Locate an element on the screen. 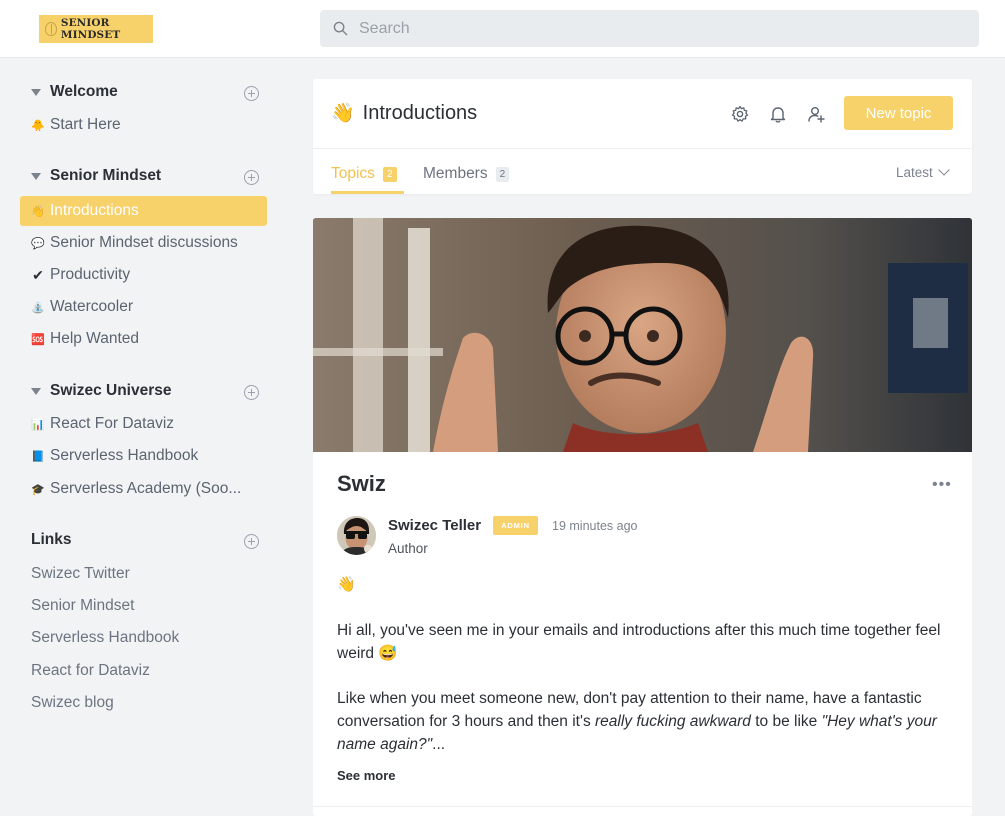 Image resolution: width=1005 pixels, height=816 pixels. section-header-welcome: Welcome is located at coordinates (74, 92).